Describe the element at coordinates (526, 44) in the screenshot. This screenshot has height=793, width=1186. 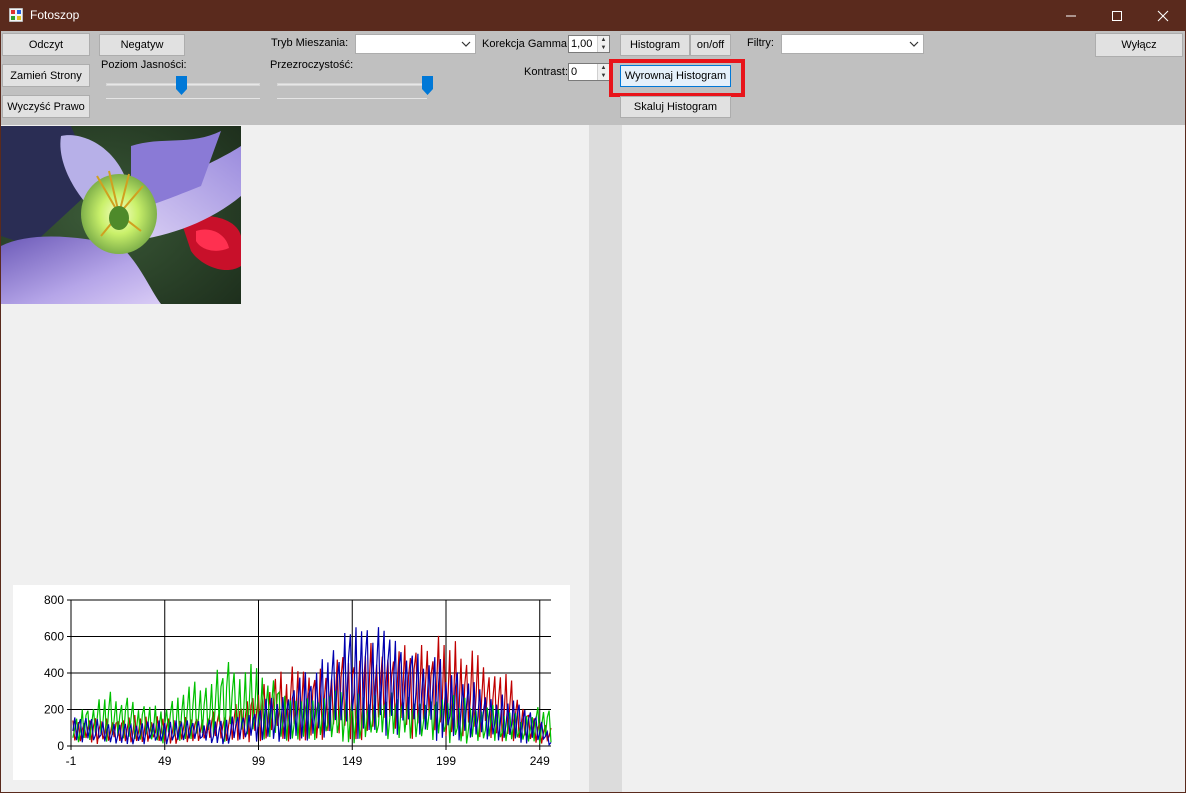
I see `korekcja-gamma-label: Korekcja Gamma:` at that location.